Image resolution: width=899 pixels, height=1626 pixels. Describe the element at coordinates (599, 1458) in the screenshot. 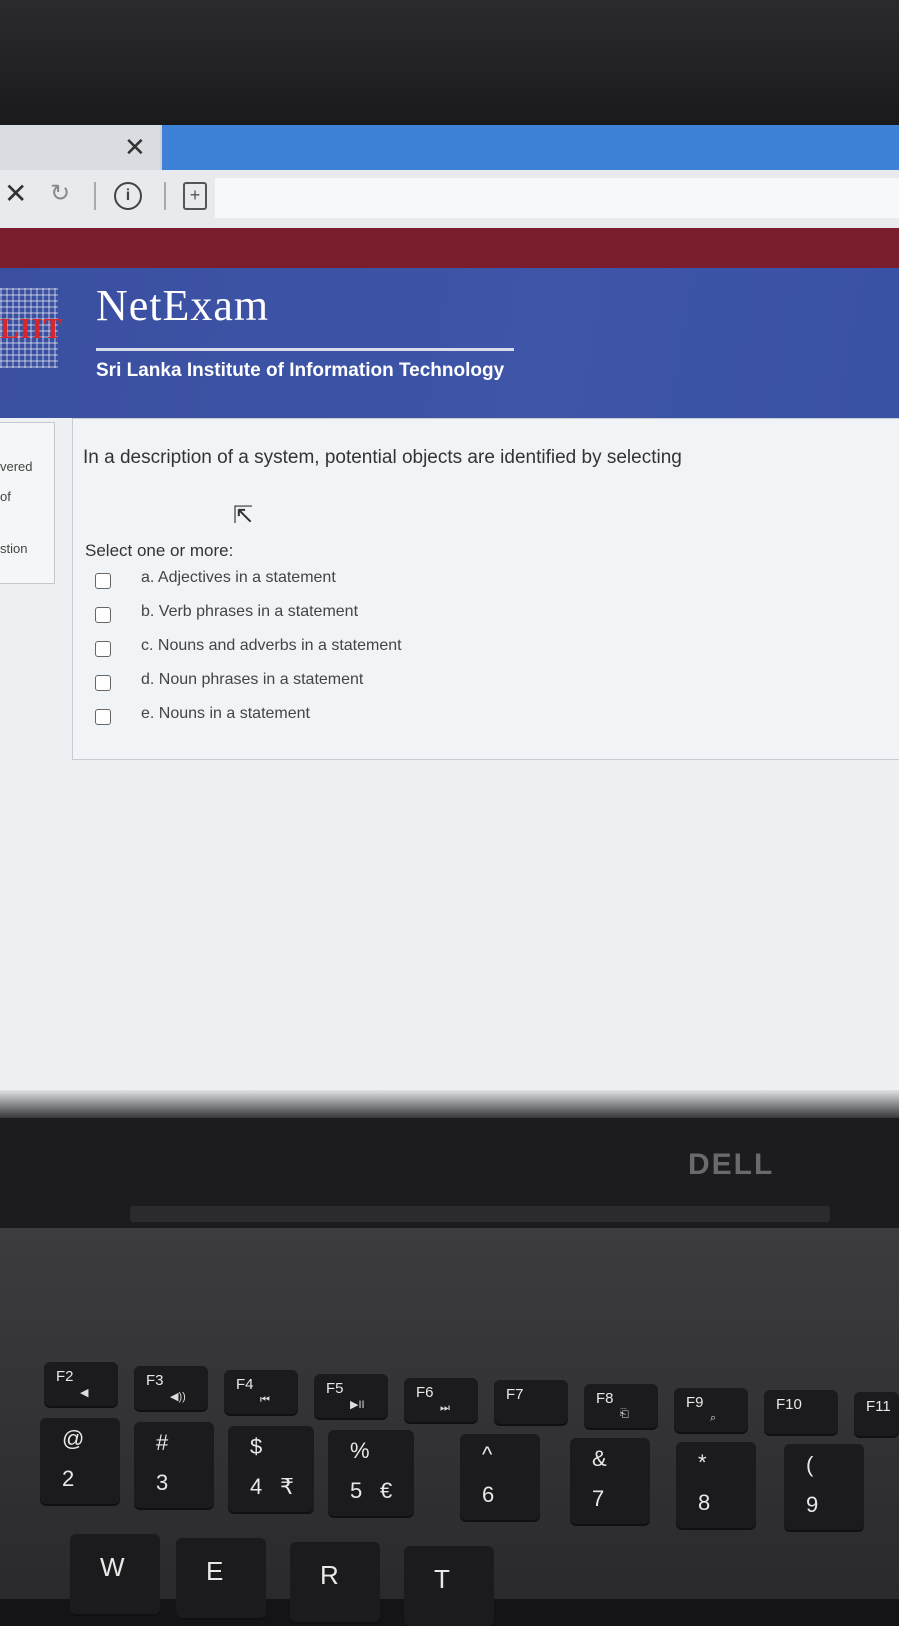

I see `key-shift-label: &` at that location.